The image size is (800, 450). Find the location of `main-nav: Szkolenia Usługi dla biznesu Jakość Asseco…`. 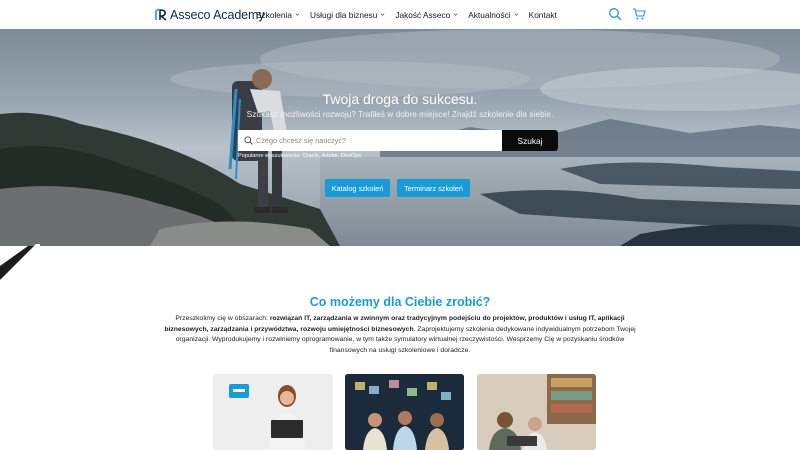

main-nav: Szkolenia Usługi dla biznesu Jakość Asseco… is located at coordinates (411, 14).